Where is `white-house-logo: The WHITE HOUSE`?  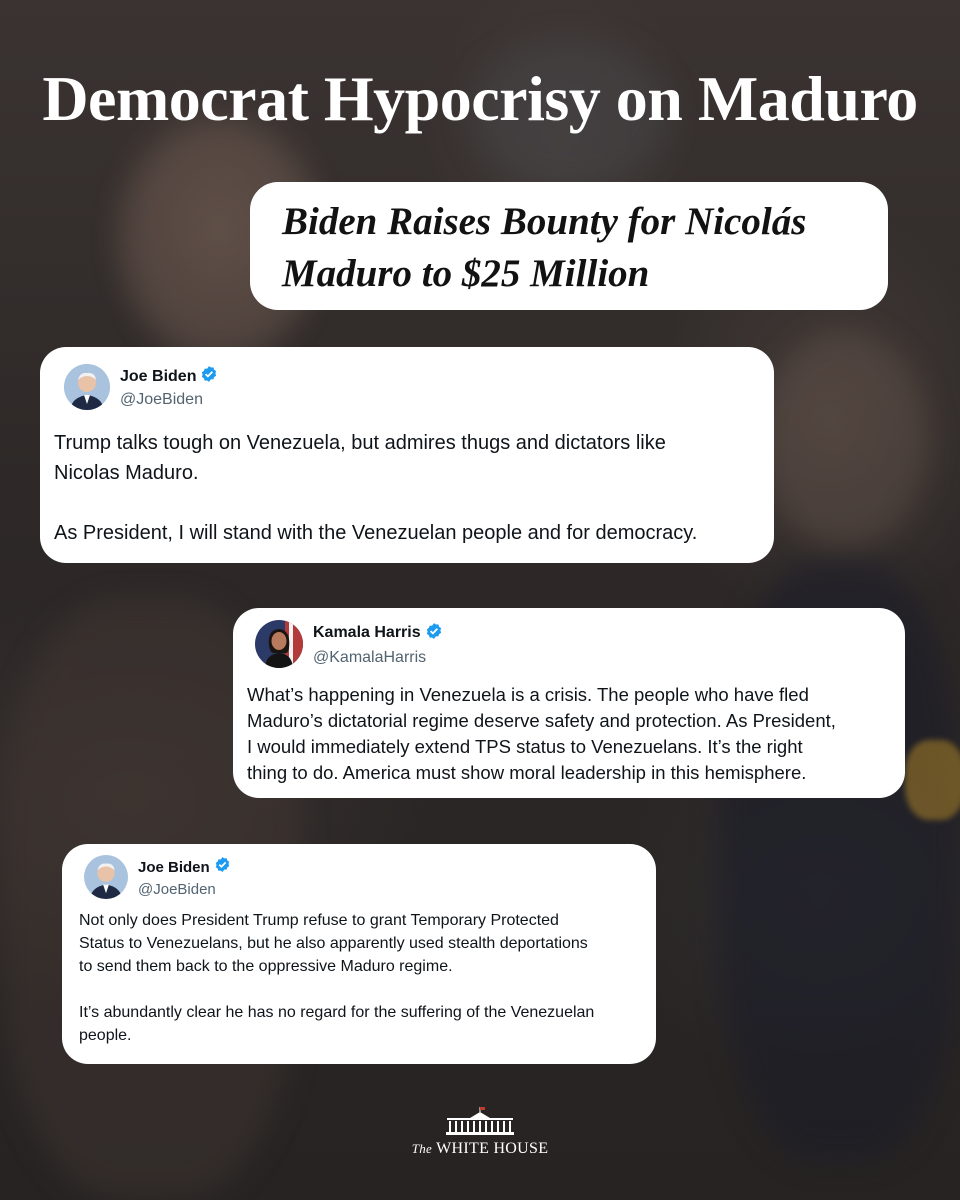
white-house-logo: The WHITE HOUSE is located at coordinates (480, 1132).